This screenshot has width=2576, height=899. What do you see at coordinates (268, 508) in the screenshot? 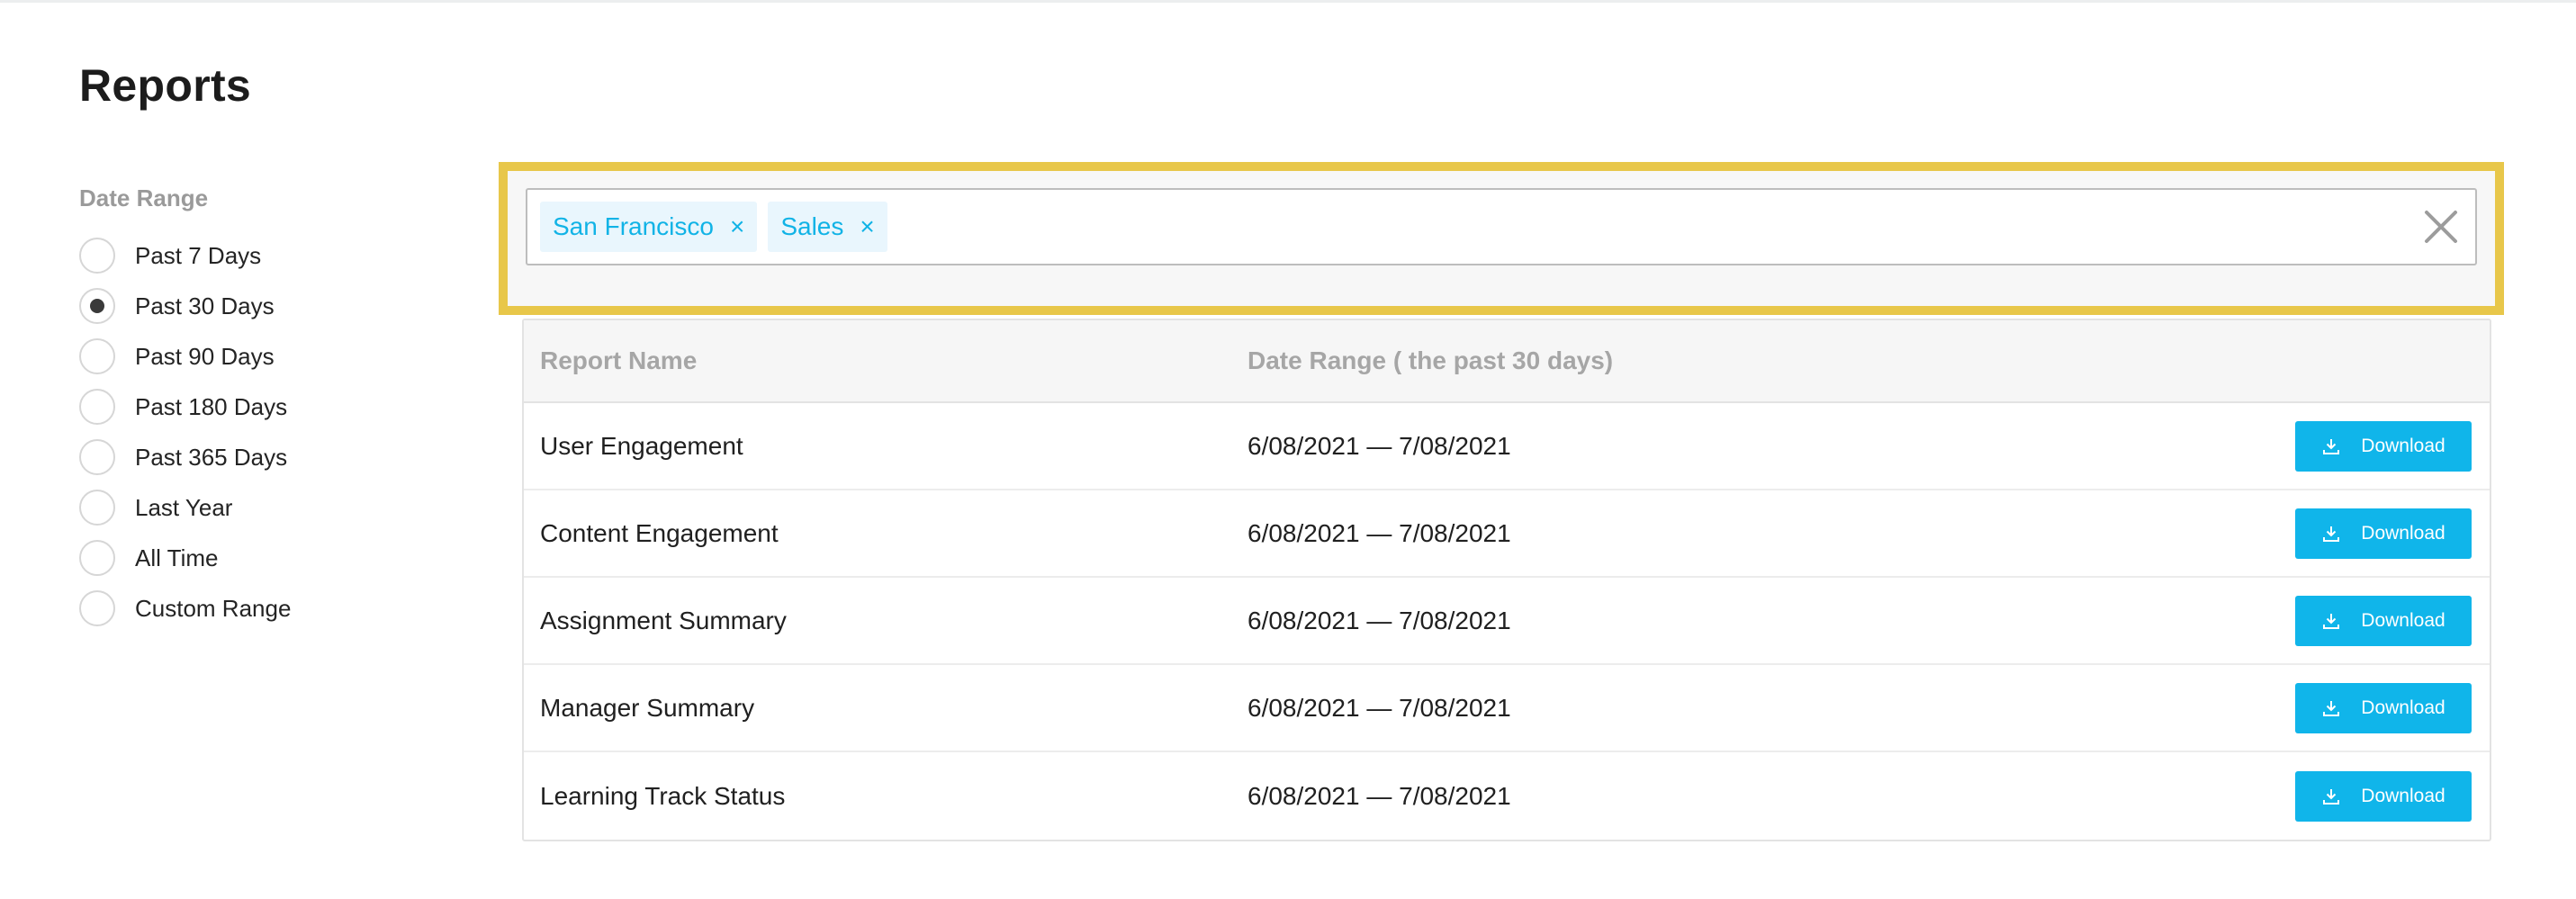
I see `radio-option-last-year: Last Year` at bounding box center [268, 508].